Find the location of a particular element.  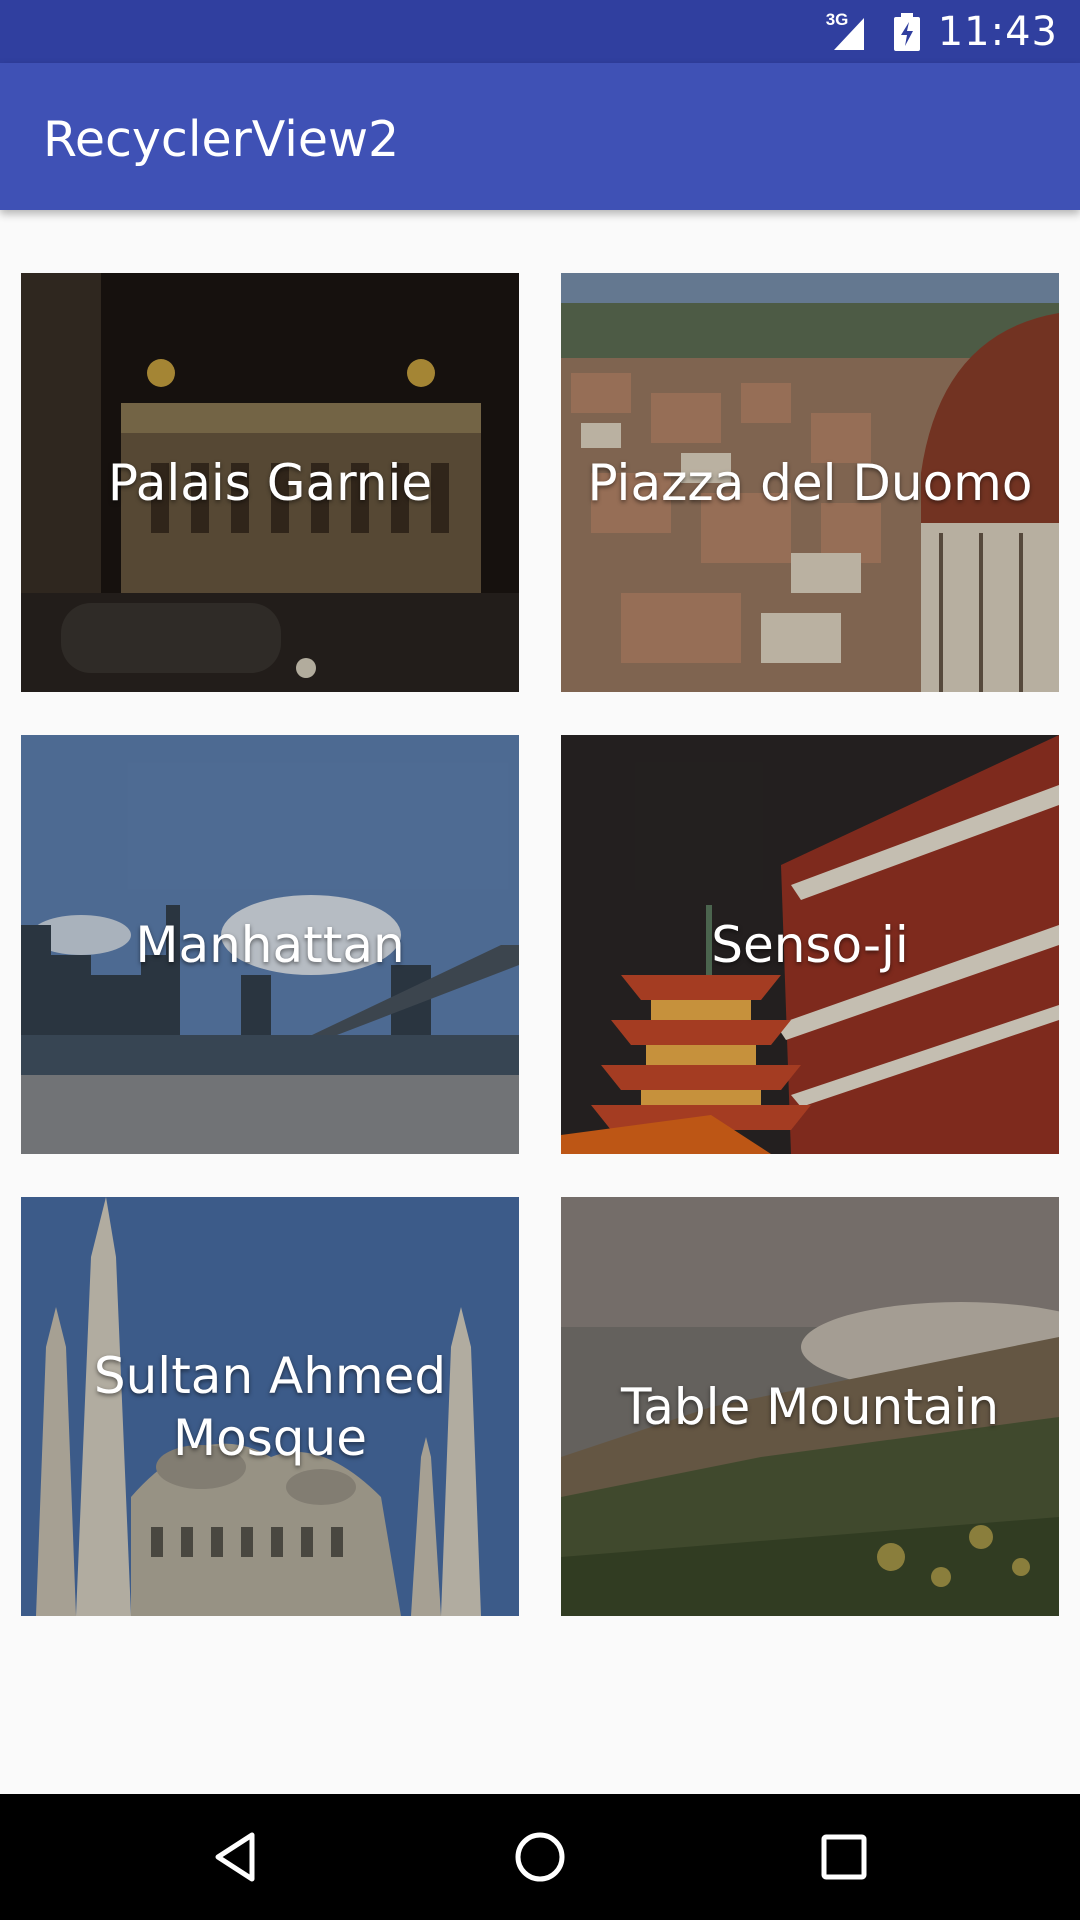

card-table-mountain: Table Mountain is located at coordinates (810, 1406).